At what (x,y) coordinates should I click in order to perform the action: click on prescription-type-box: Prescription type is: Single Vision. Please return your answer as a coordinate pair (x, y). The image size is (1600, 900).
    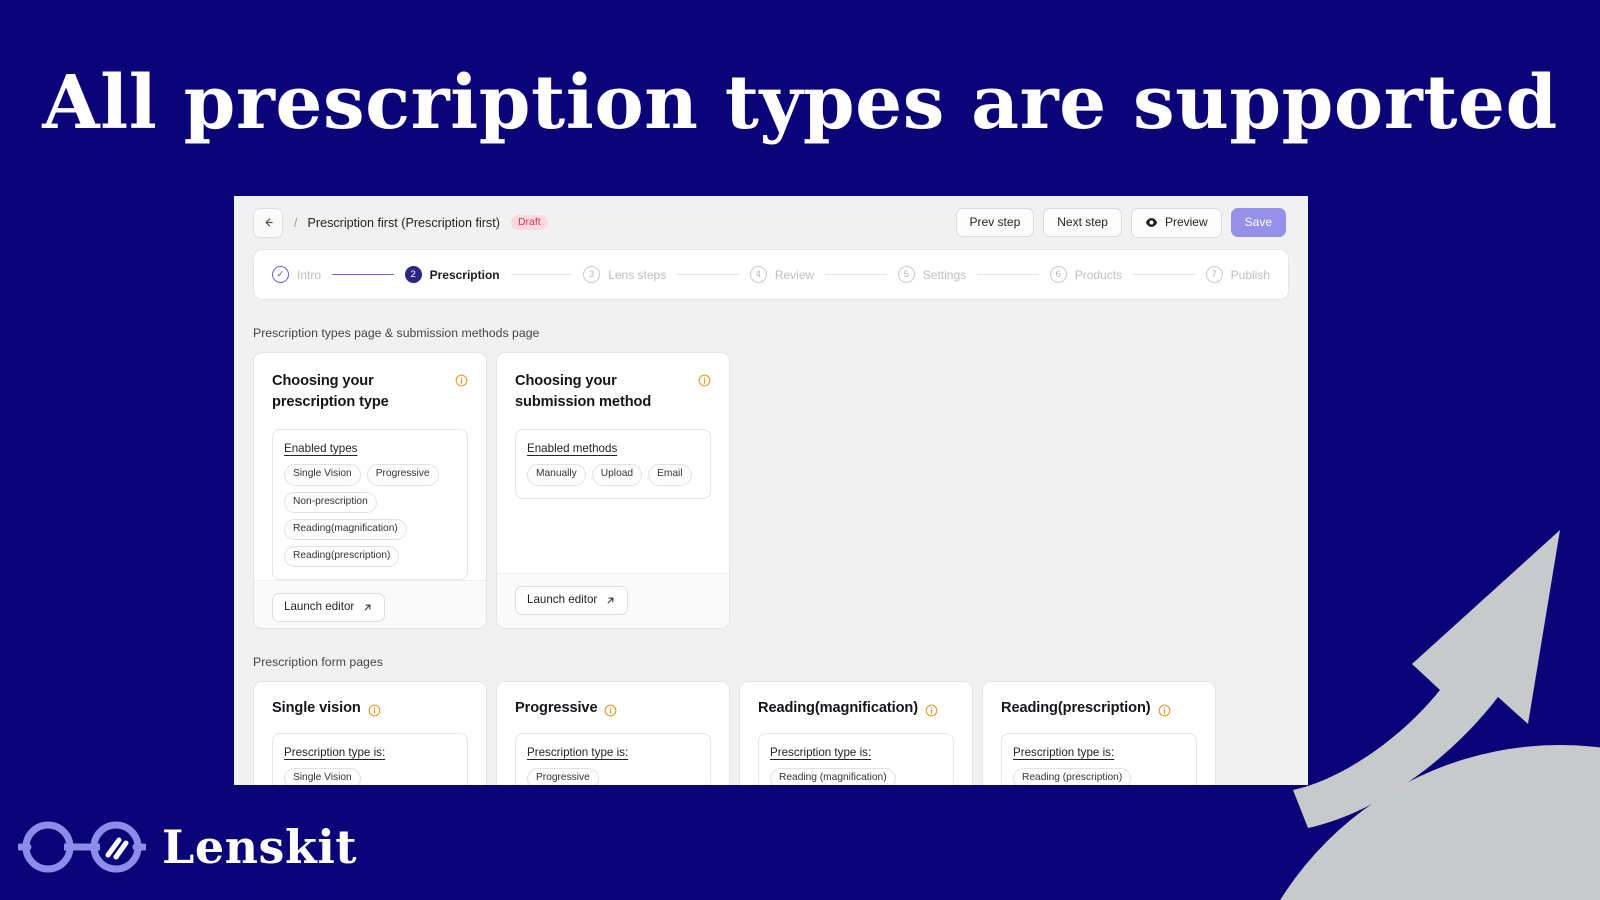
    Looking at the image, I should click on (370, 759).